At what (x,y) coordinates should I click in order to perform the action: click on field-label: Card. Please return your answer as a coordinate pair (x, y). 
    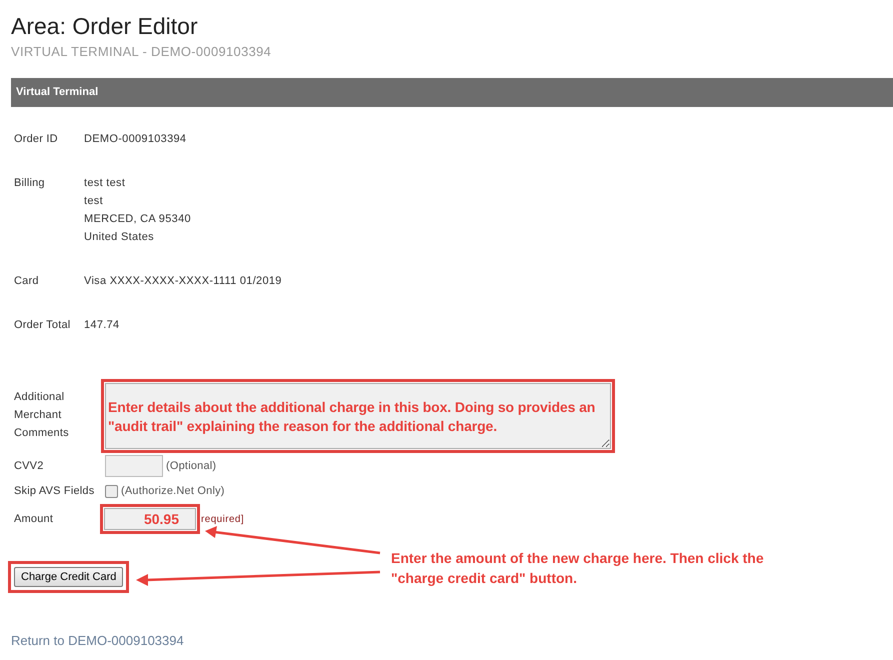
    Looking at the image, I should click on (27, 281).